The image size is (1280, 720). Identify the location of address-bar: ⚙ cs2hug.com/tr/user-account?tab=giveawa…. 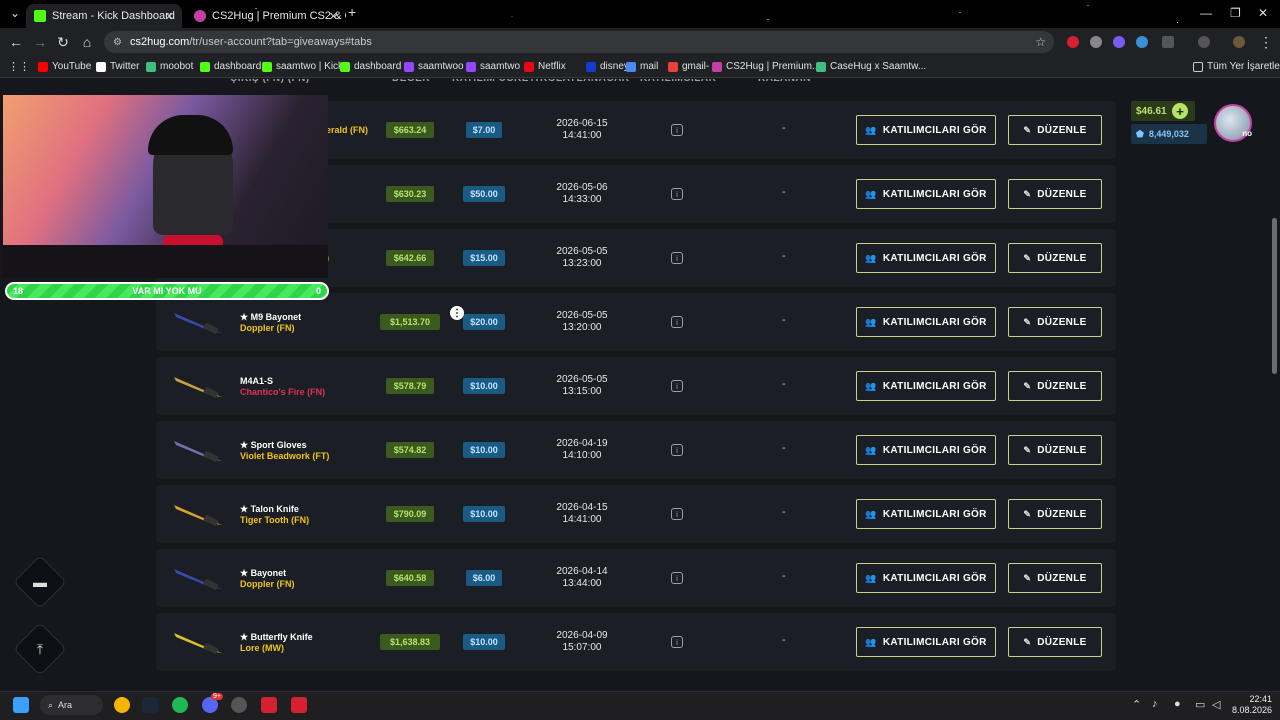
(579, 42).